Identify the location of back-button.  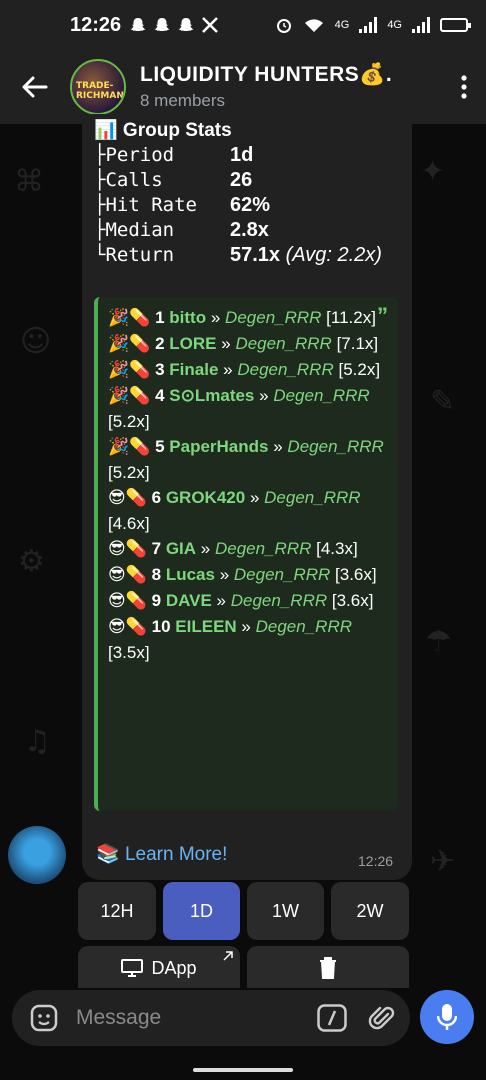
(35, 87).